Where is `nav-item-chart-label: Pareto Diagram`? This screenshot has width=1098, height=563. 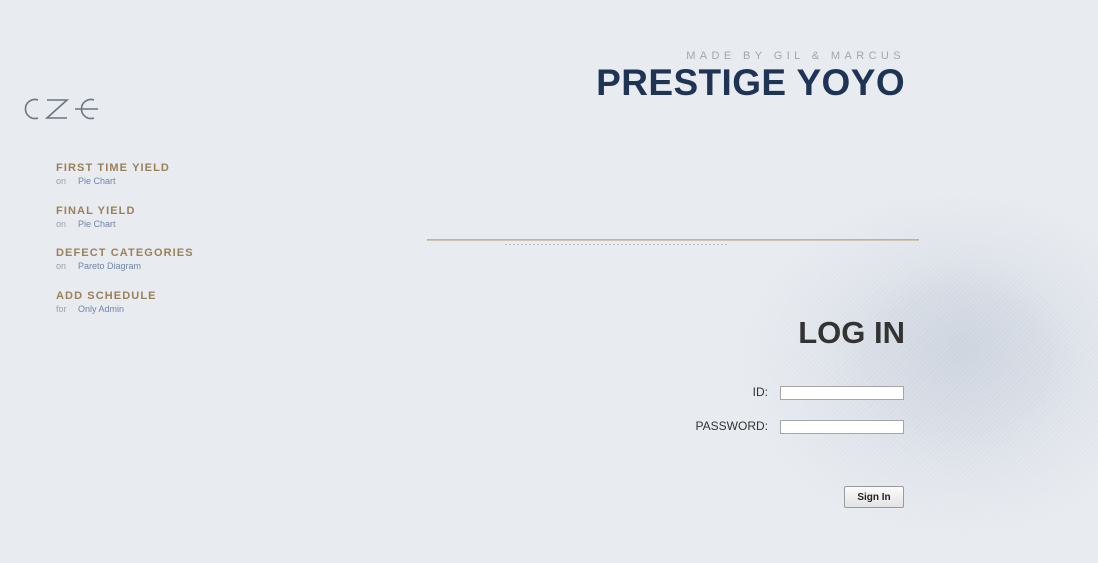
nav-item-chart-label: Pareto Diagram is located at coordinates (109, 266).